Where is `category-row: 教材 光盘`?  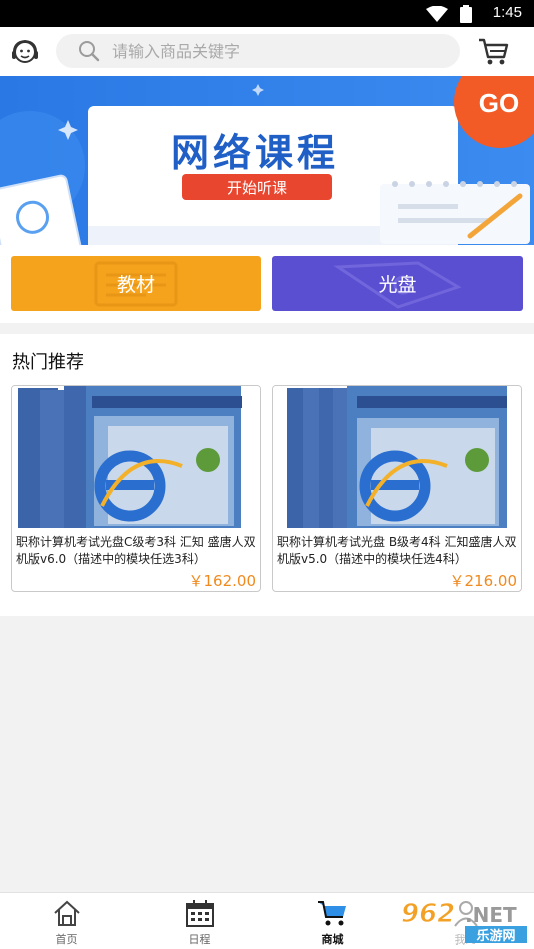 category-row: 教材 光盘 is located at coordinates (267, 284).